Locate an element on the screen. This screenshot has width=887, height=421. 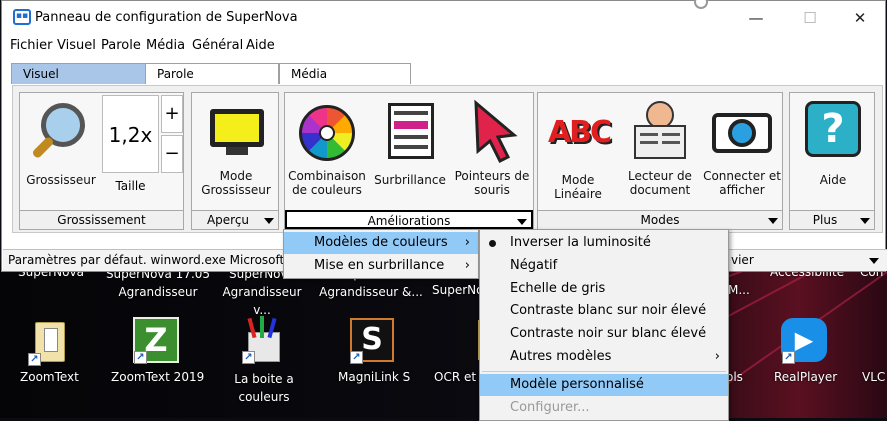
status-dropdown-icon is located at coordinates (874, 261).